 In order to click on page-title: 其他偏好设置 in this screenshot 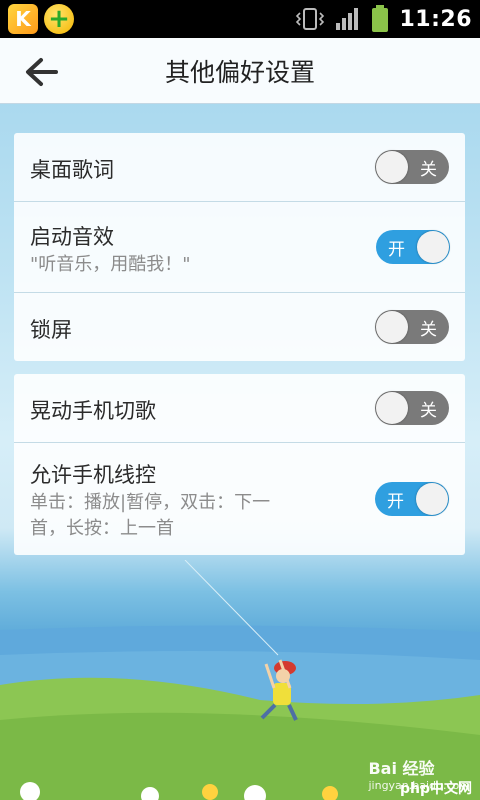, I will do `click(239, 72)`.